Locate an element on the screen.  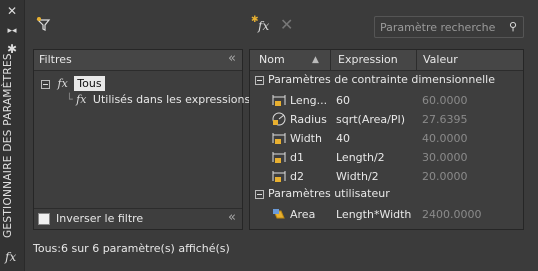
param-value: 2400.0000 is located at coordinates (452, 214).